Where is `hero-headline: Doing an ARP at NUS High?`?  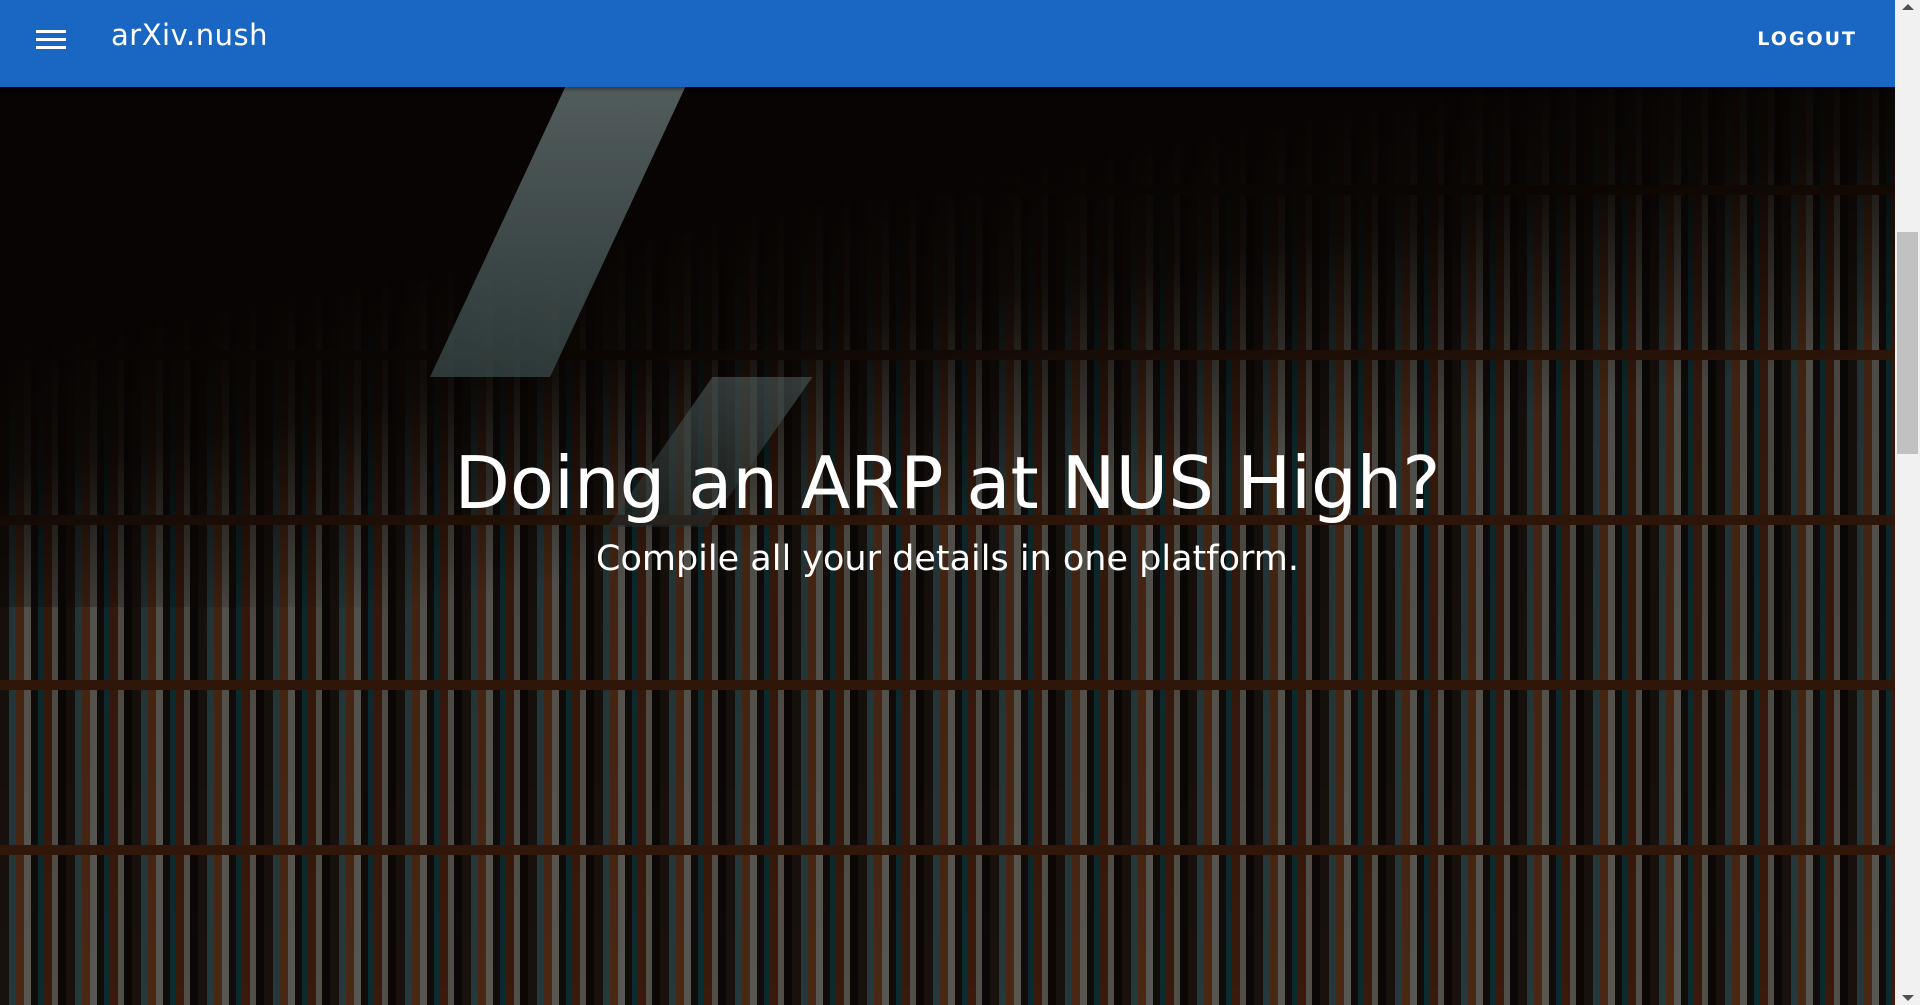
hero-headline: Doing an ARP at NUS High? is located at coordinates (947, 483).